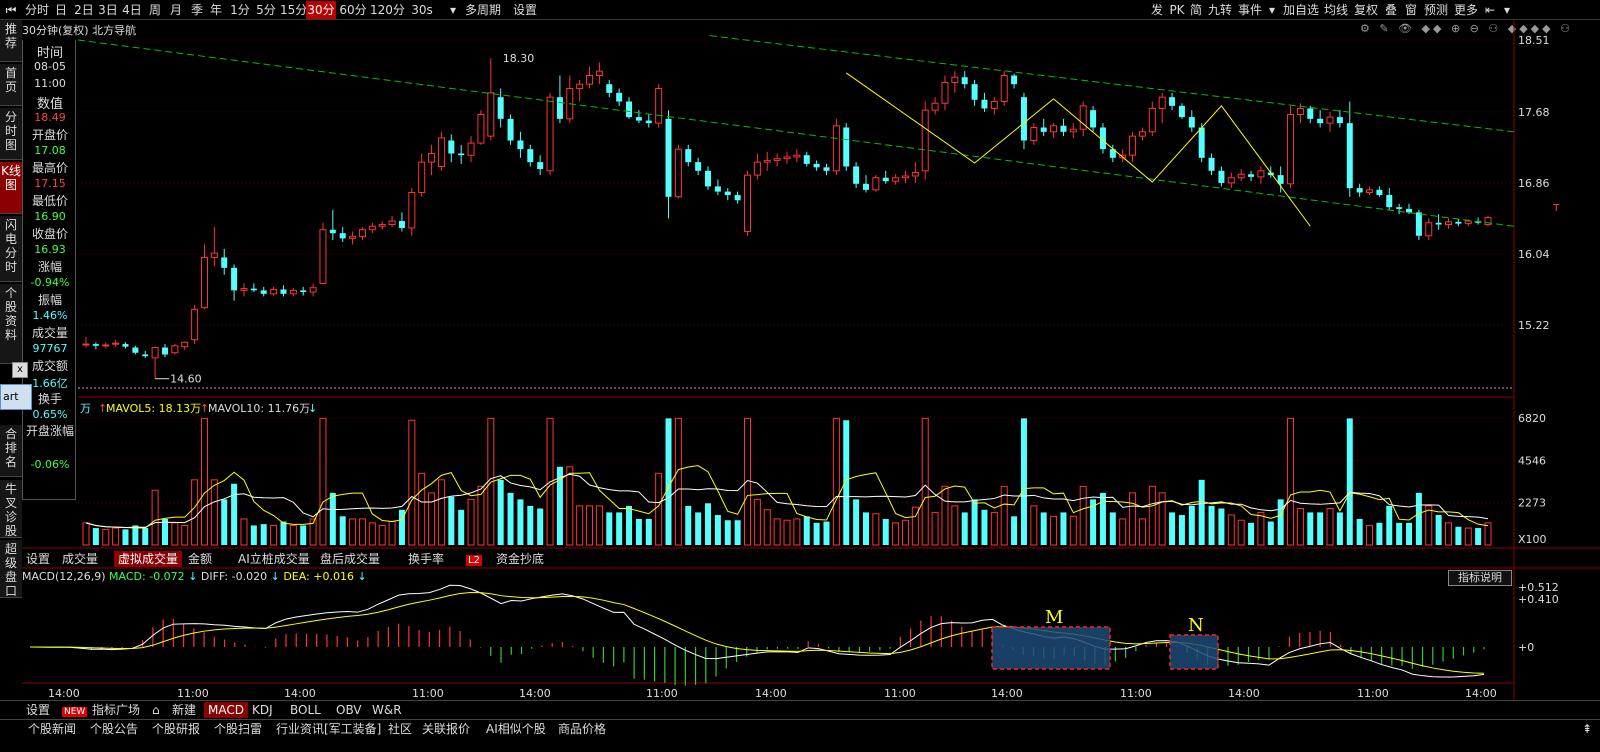 This screenshot has height=752, width=1600. Describe the element at coordinates (1587, 729) in the screenshot. I see `collapse-icon: ⇞` at that location.